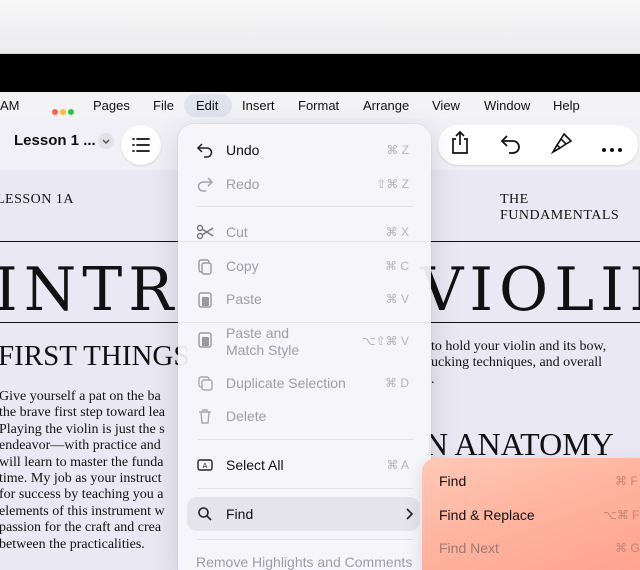 This screenshot has height=570, width=640. Describe the element at coordinates (626, 481) in the screenshot. I see `submenu-shortcut: ⌘ F` at that location.